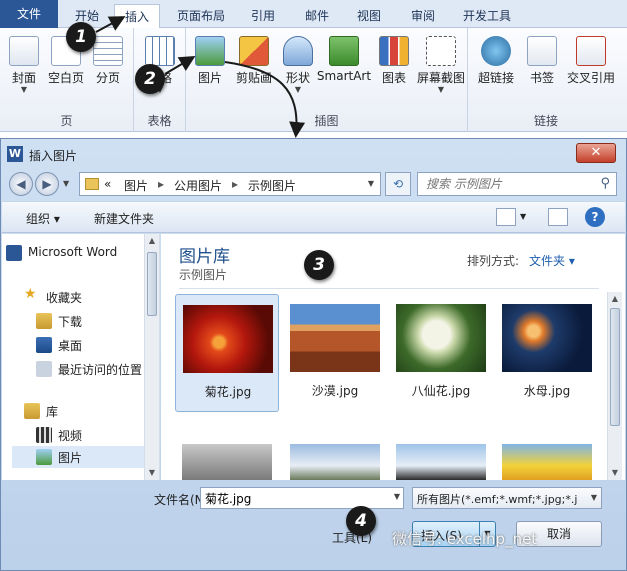 The image size is (627, 571). I want to click on pictures-icon, so click(44, 457).